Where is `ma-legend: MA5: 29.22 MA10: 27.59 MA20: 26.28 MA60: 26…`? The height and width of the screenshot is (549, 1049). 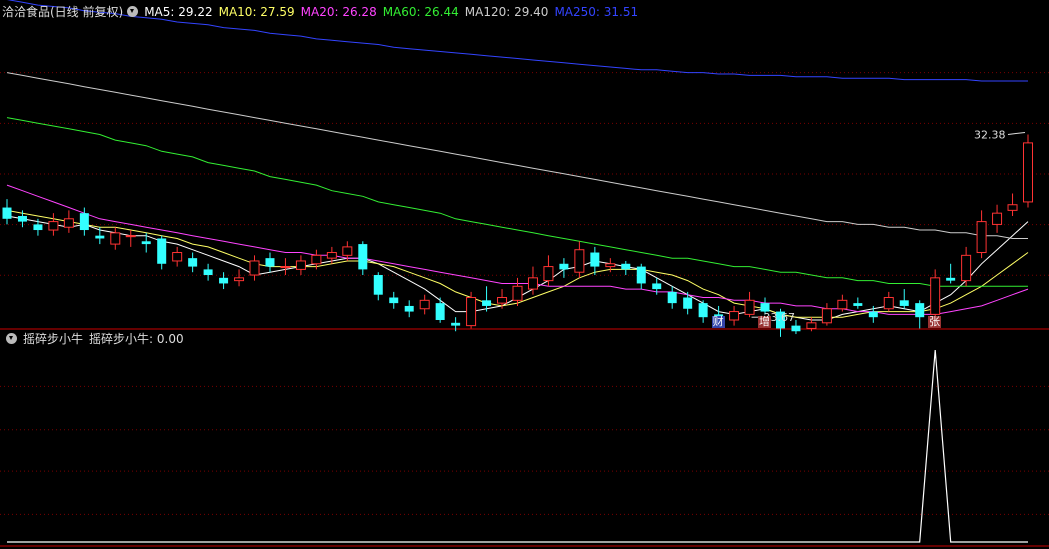 ma-legend: MA5: 29.22 MA10: 27.59 MA20: 26.28 MA60: 26… is located at coordinates (394, 12).